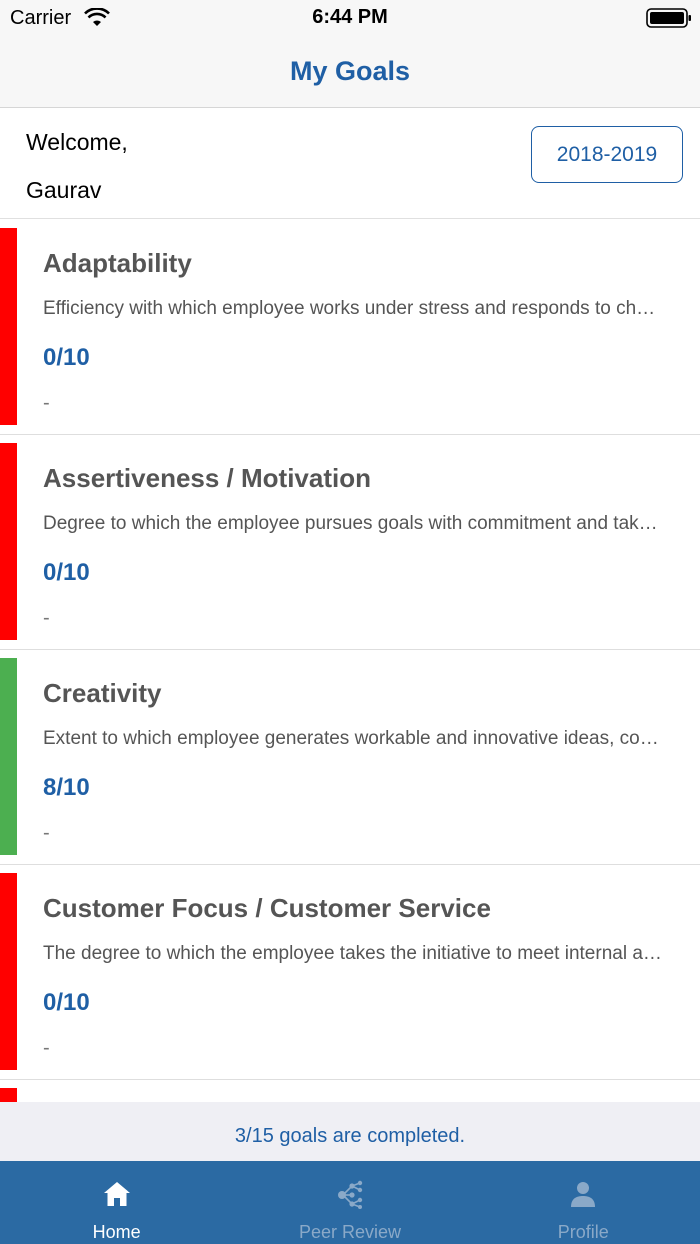  What do you see at coordinates (350, 1136) in the screenshot?
I see `completion-summary-text: 3/15 goals are completed.` at bounding box center [350, 1136].